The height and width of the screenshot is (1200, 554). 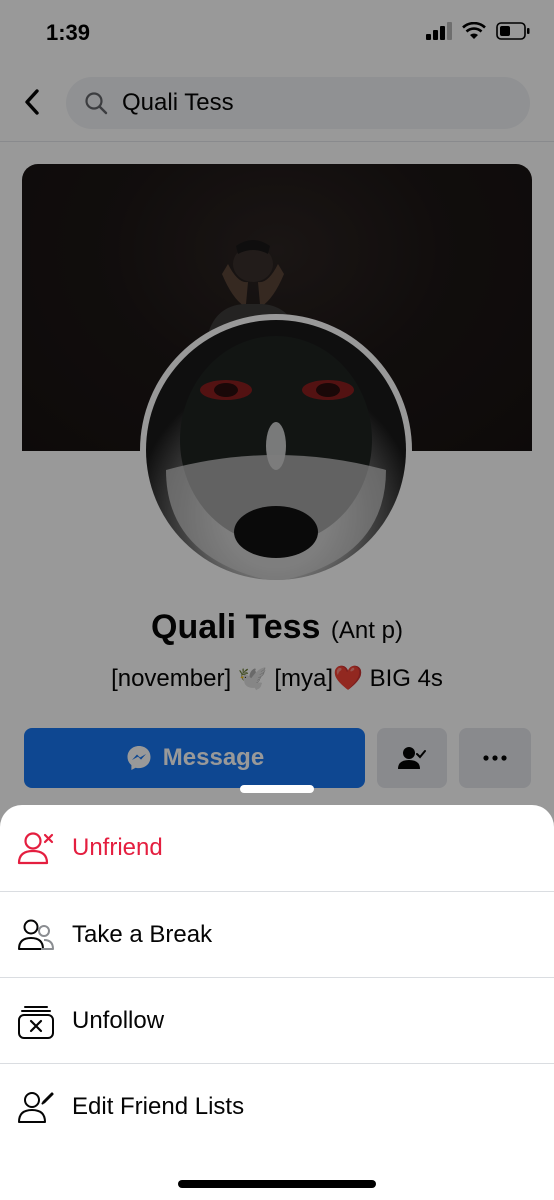 What do you see at coordinates (277, 1184) in the screenshot?
I see `home-indicator` at bounding box center [277, 1184].